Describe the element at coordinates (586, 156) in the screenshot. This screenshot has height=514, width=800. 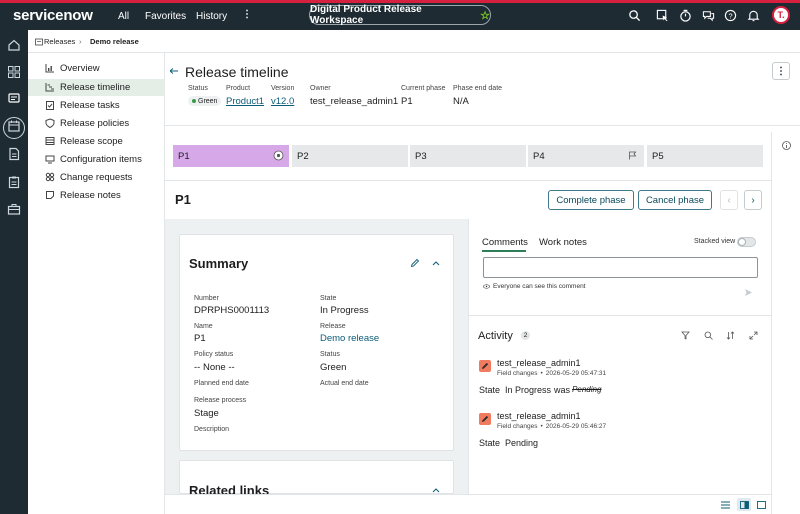
I see `phase-p4: P4` at that location.